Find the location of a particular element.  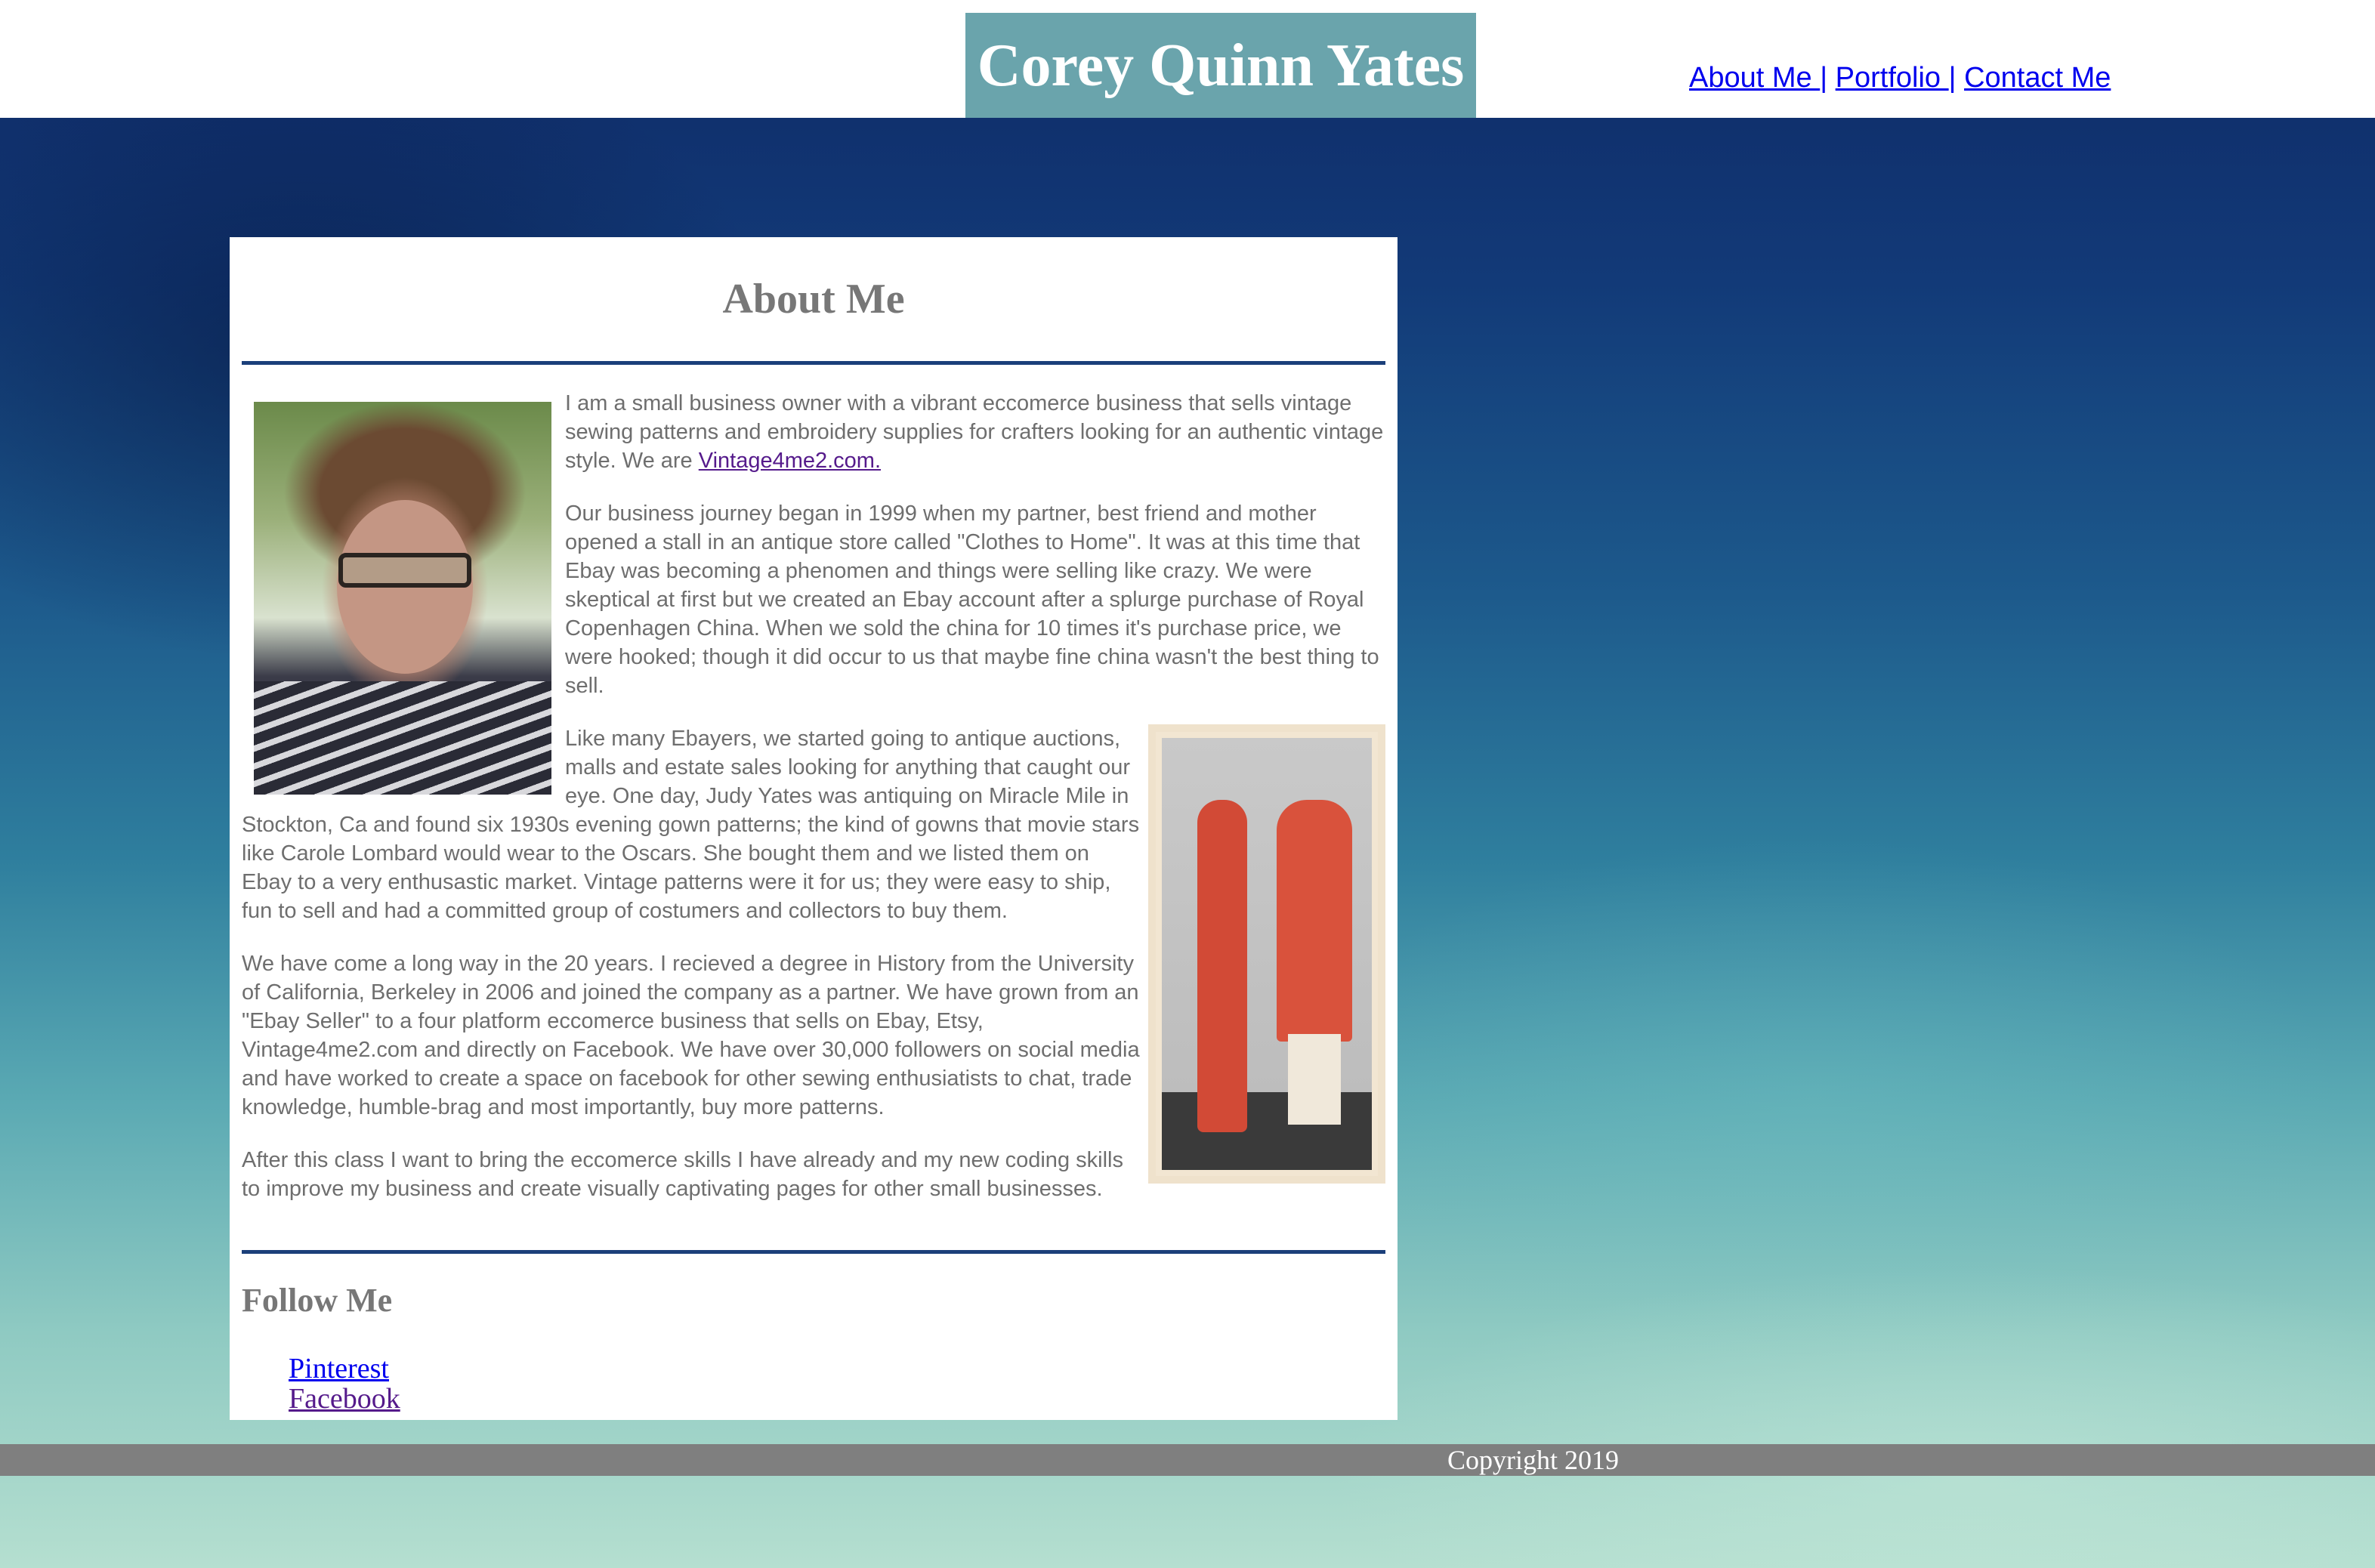

social-links: Pinterest Facebook is located at coordinates (813, 1371).